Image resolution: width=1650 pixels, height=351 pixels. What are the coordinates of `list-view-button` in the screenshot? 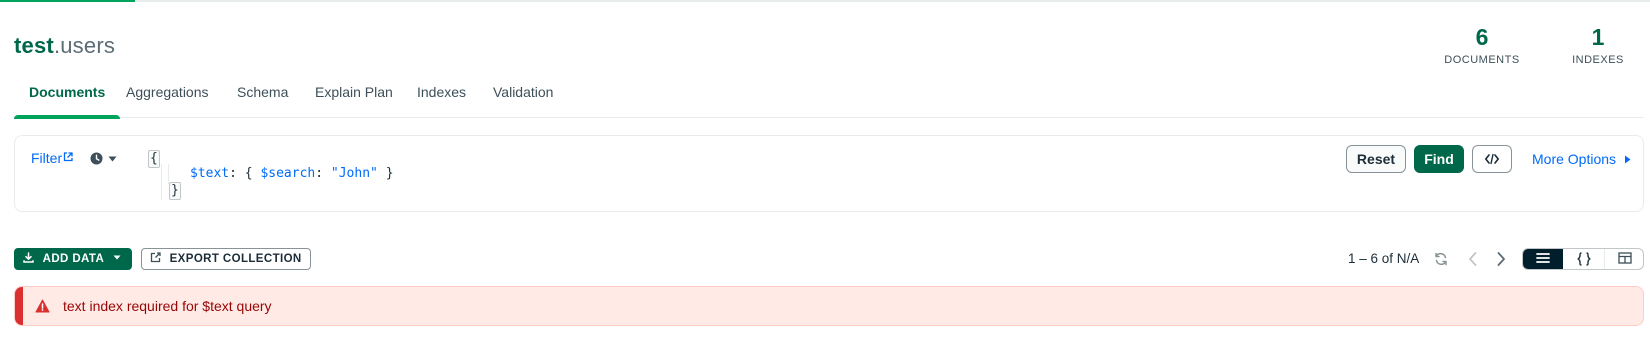 It's located at (1543, 259).